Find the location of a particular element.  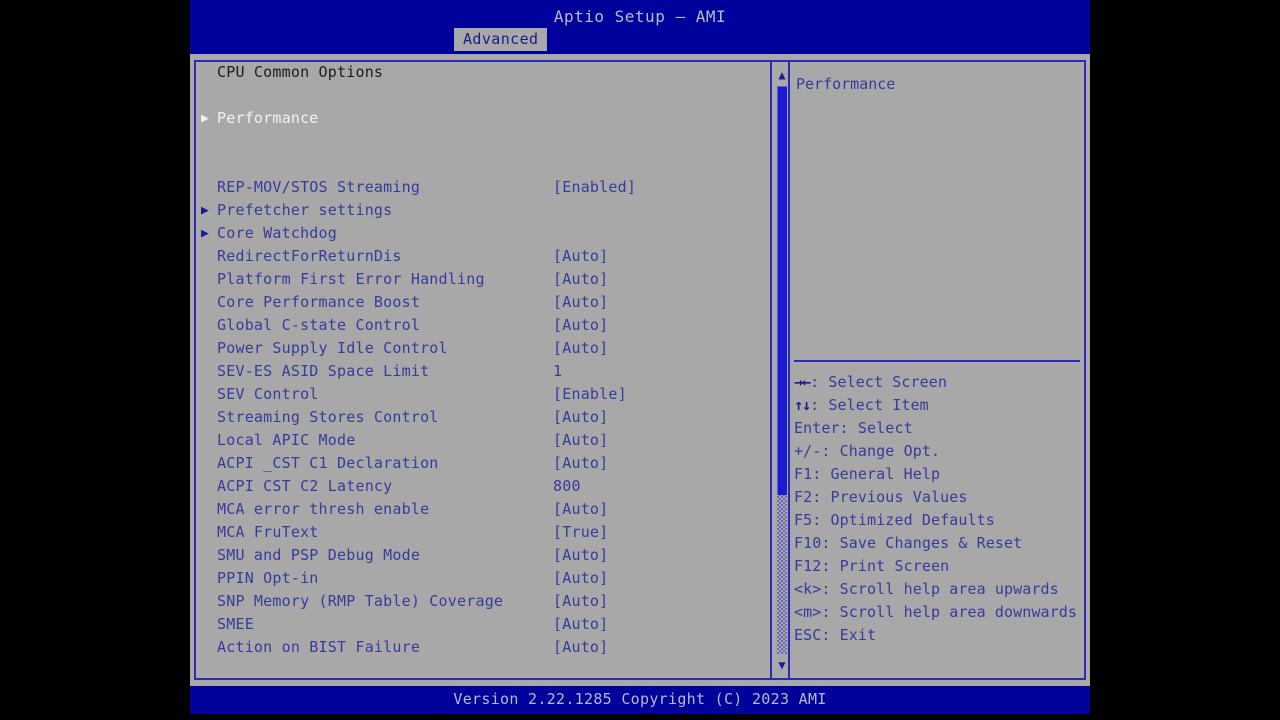

key-legend-label: F5: Optimized Defaults is located at coordinates (894, 520).